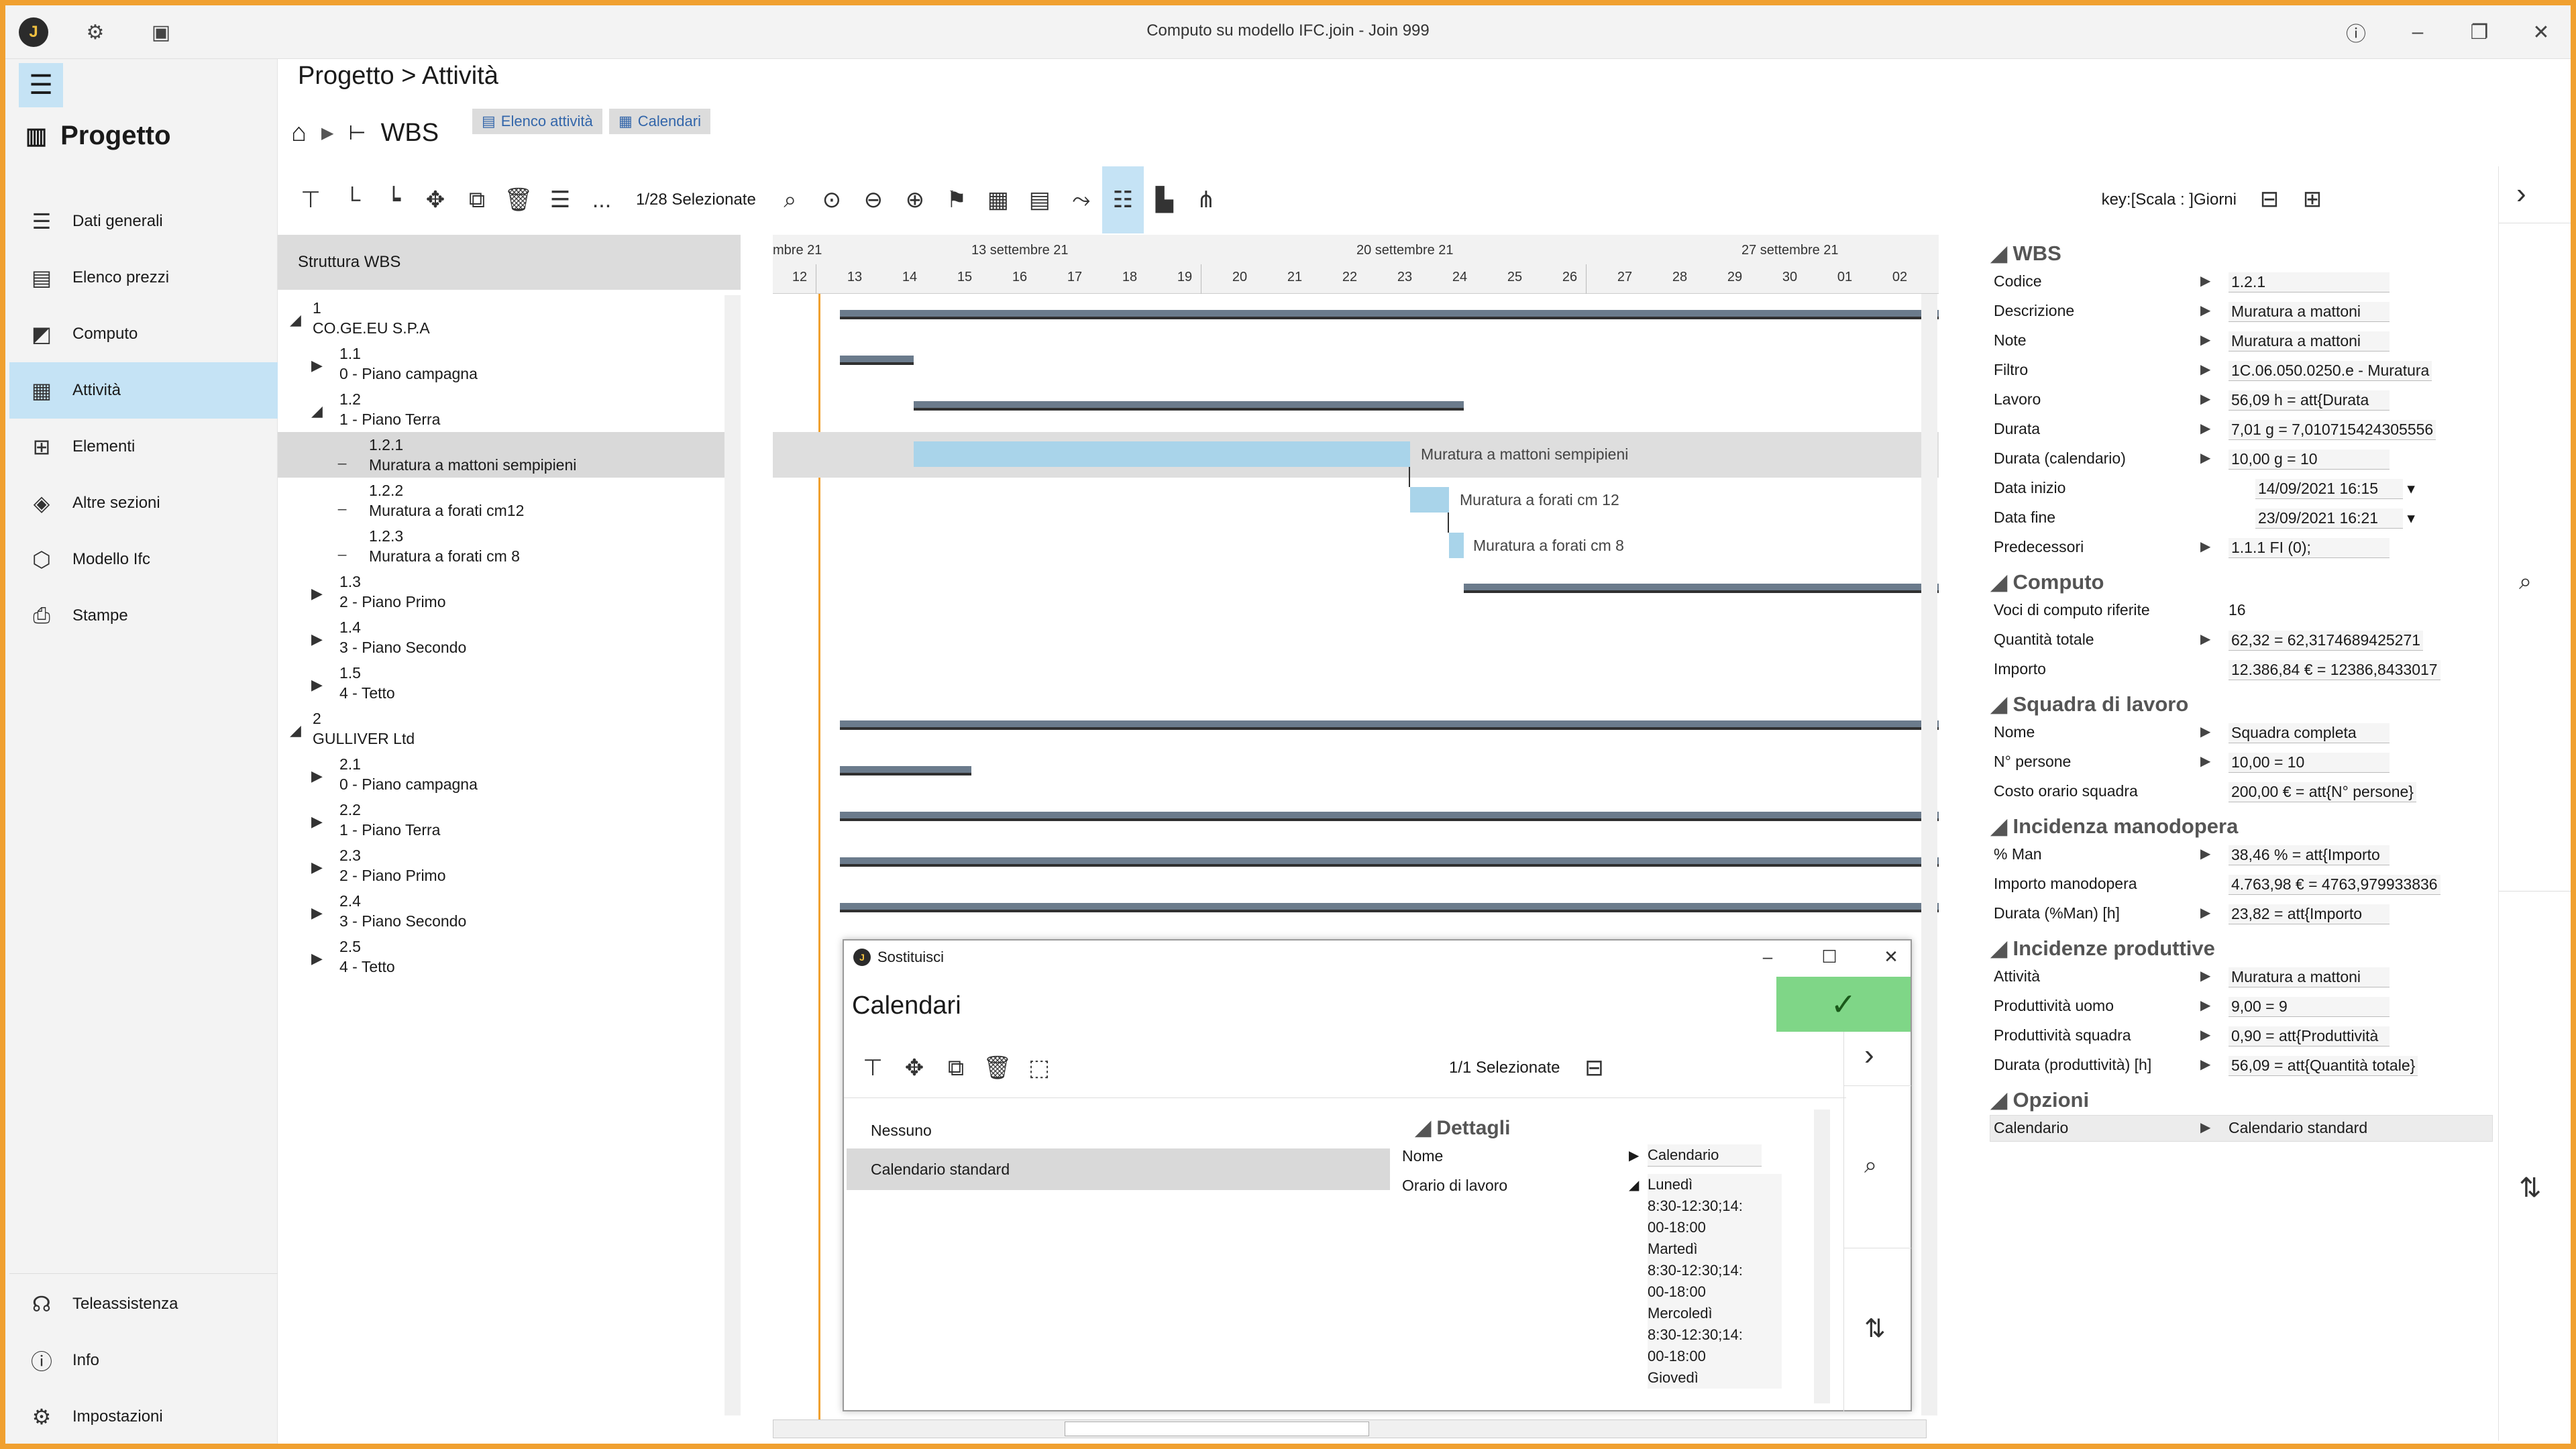 Image resolution: width=2576 pixels, height=1449 pixels. I want to click on minimize-icon: –, so click(2418, 32).